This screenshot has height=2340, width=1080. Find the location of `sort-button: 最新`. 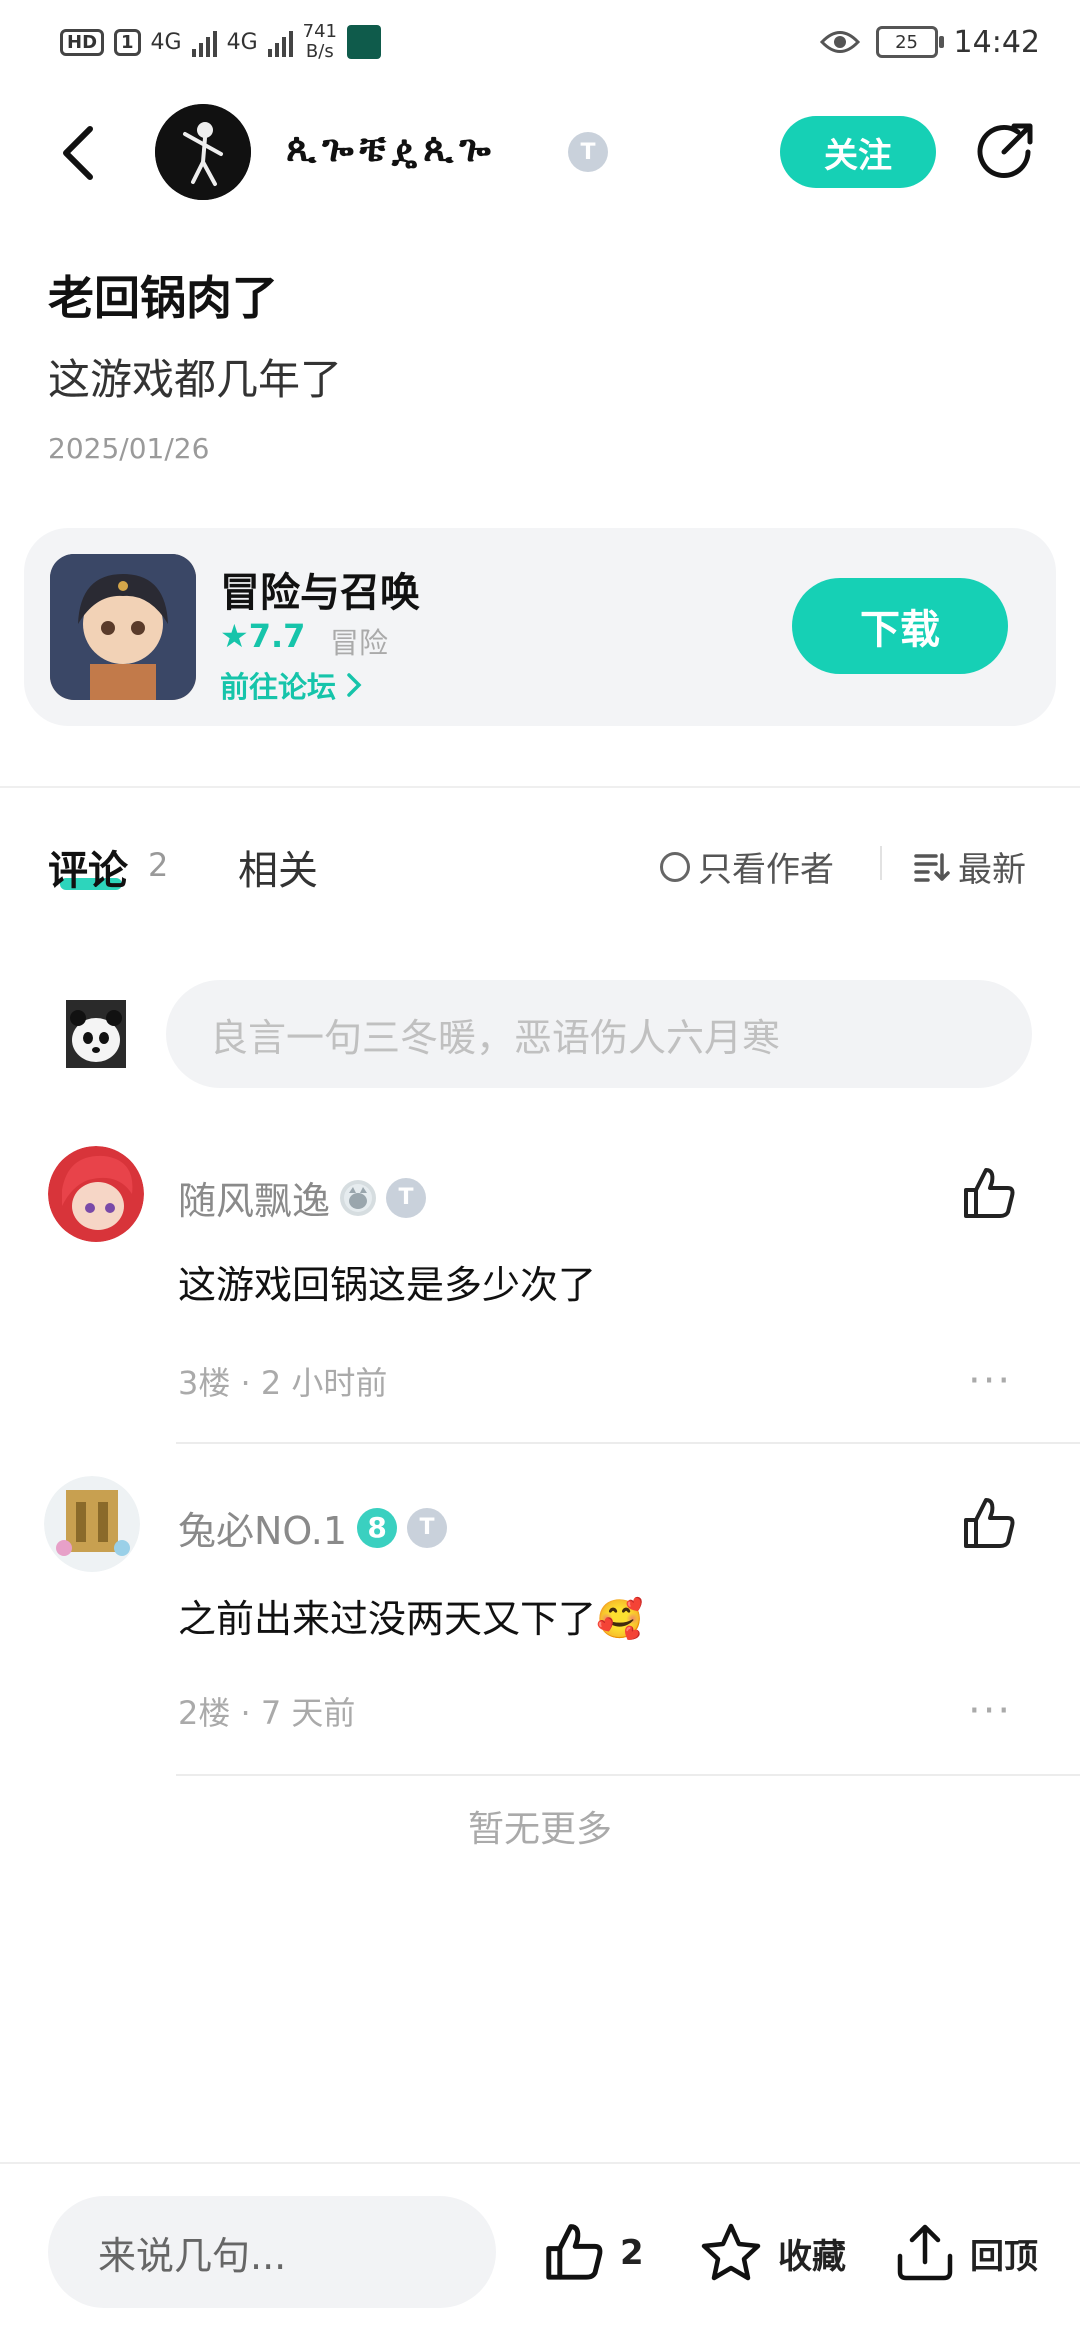

sort-button: 最新 is located at coordinates (970, 866).